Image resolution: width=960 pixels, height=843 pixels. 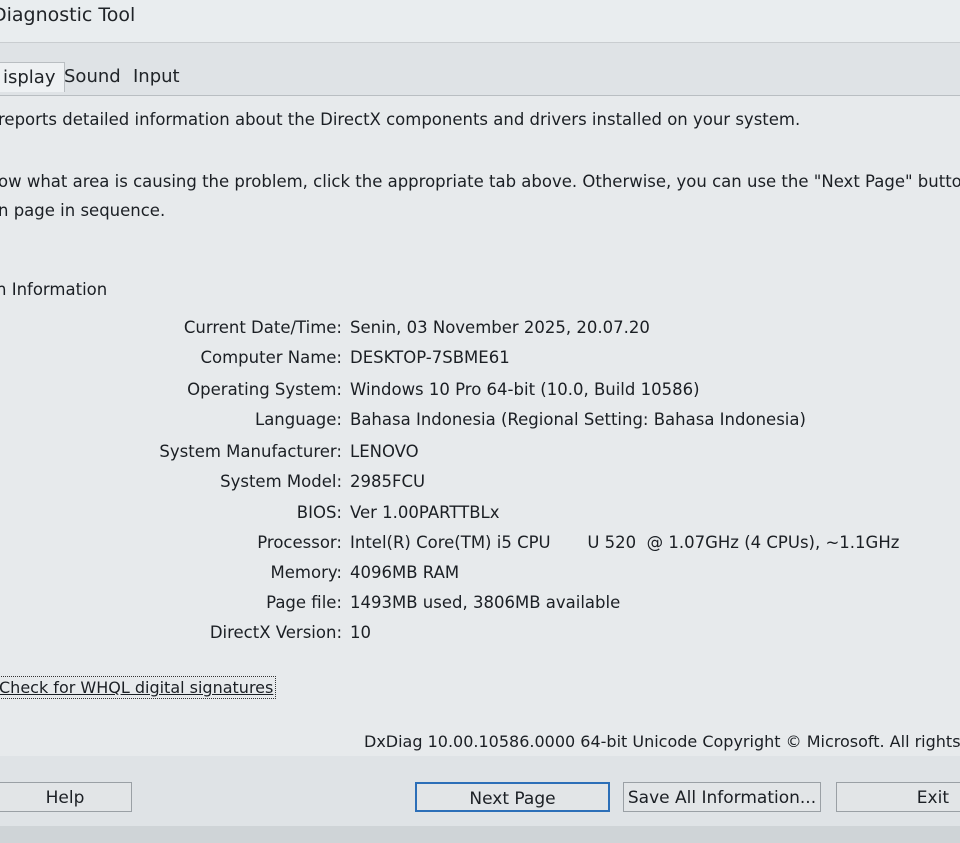 I want to click on tab-display: isplay, so click(x=32, y=77).